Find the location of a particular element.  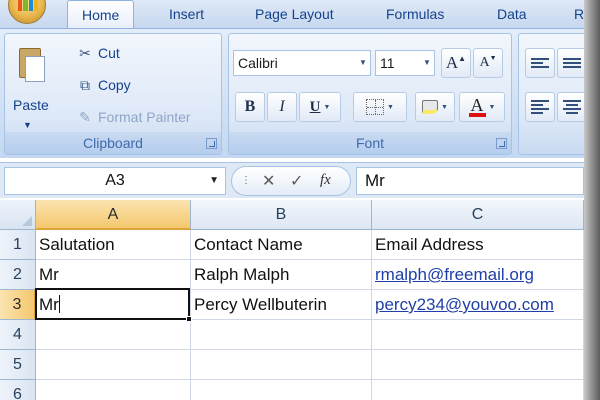

font-name-combo: Calibri ▼ is located at coordinates (302, 63).